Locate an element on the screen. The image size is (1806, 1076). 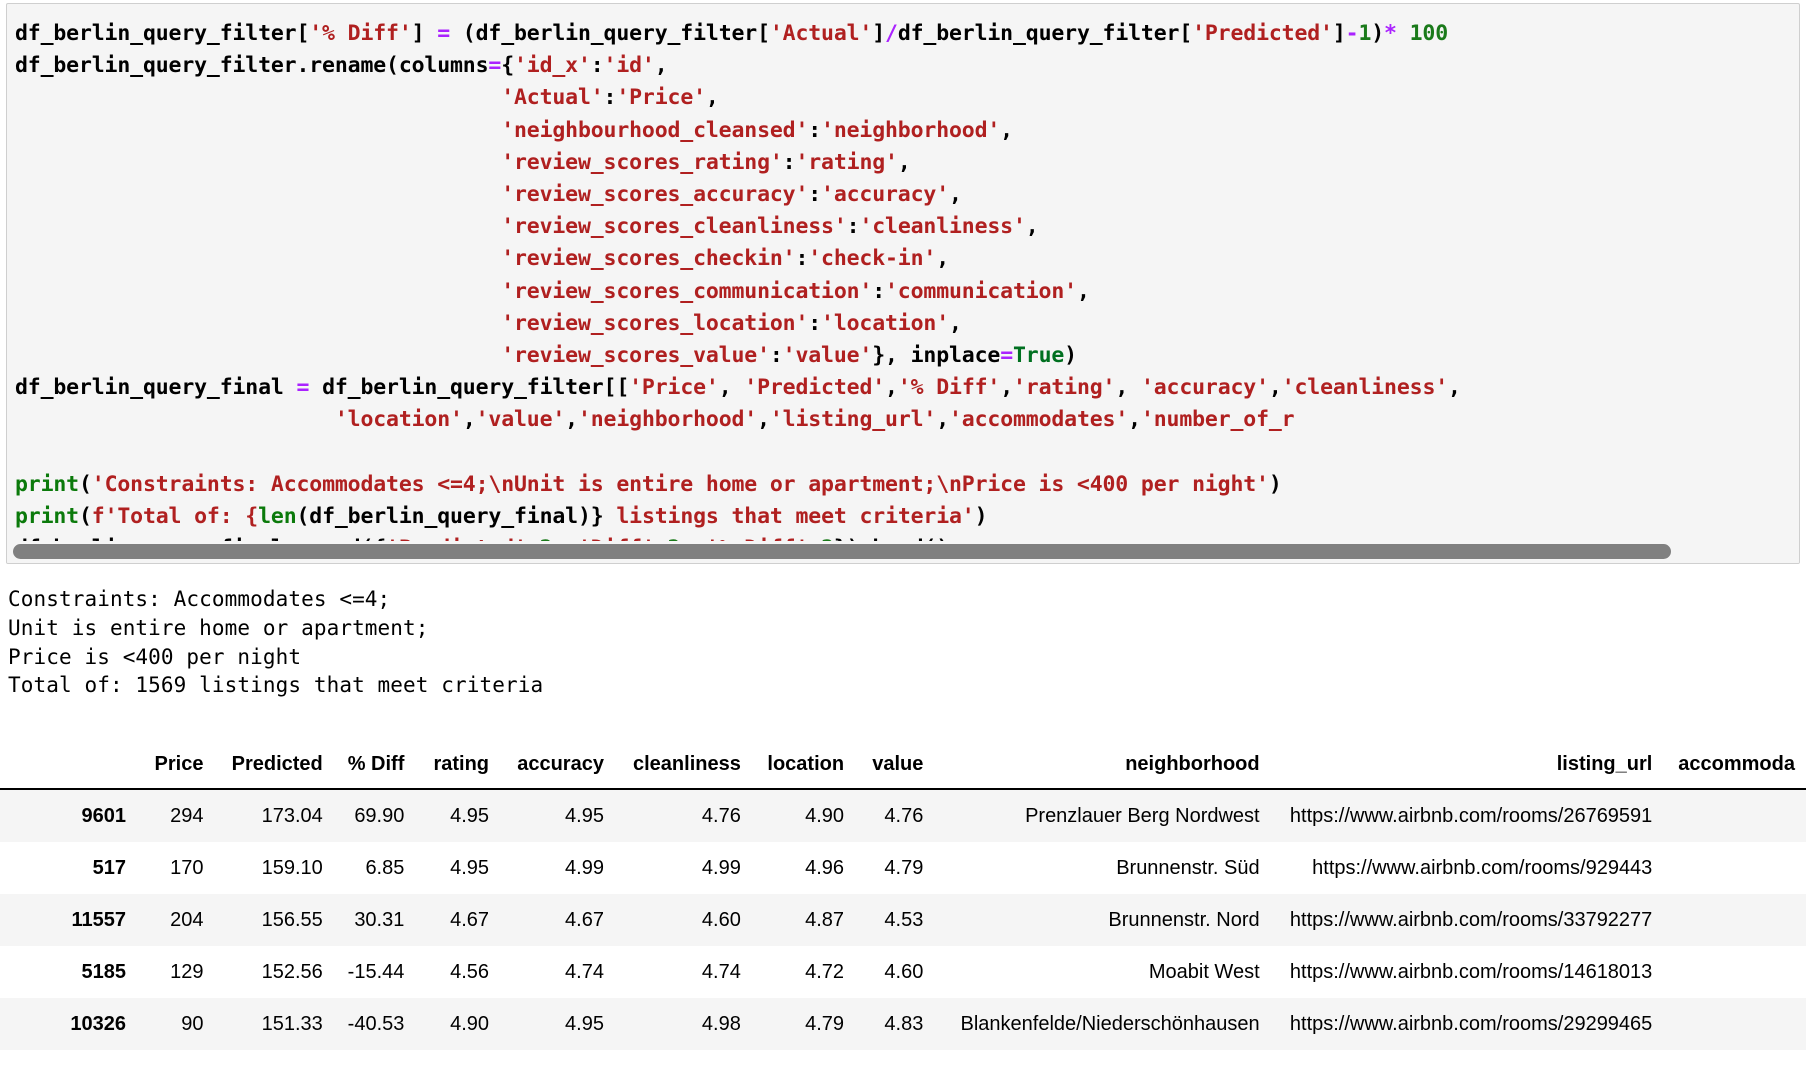
code-token: 'review_scores_location' is located at coordinates (655, 323).